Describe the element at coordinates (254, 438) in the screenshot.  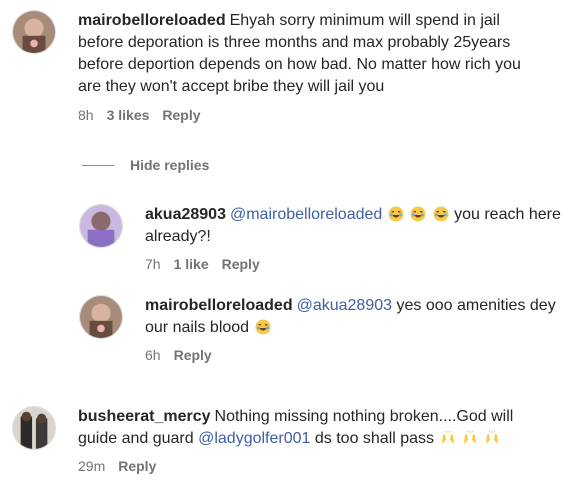
I see `mention-link: @ladygolfer001` at that location.